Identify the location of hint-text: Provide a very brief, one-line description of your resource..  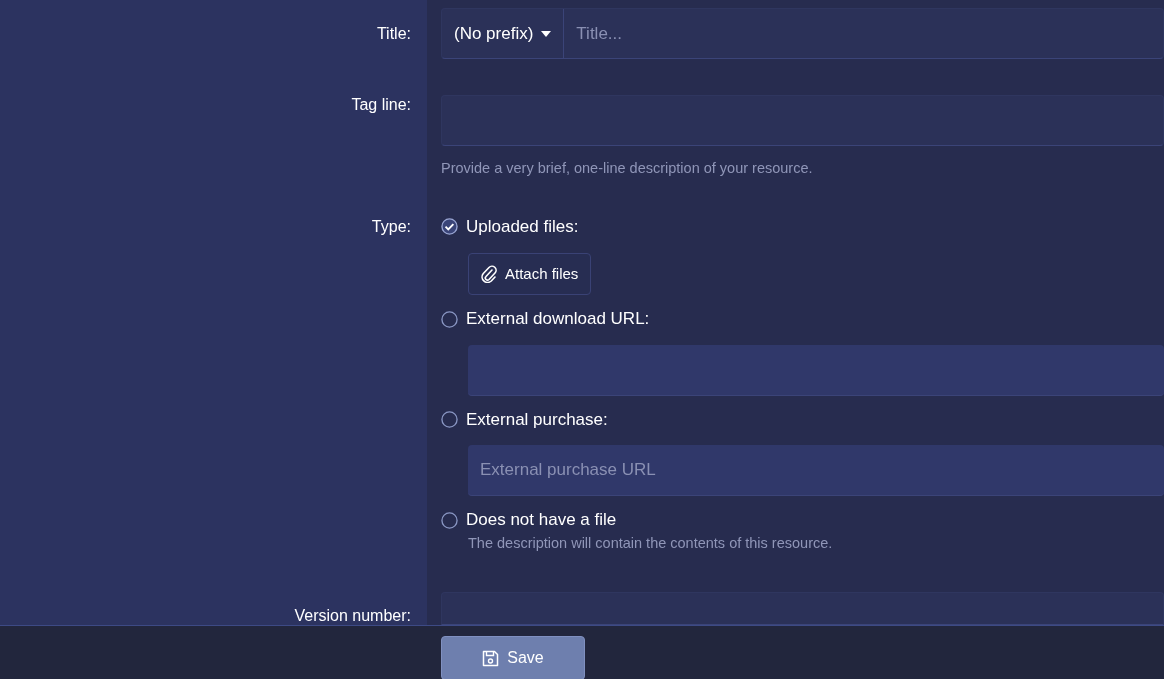
(627, 168).